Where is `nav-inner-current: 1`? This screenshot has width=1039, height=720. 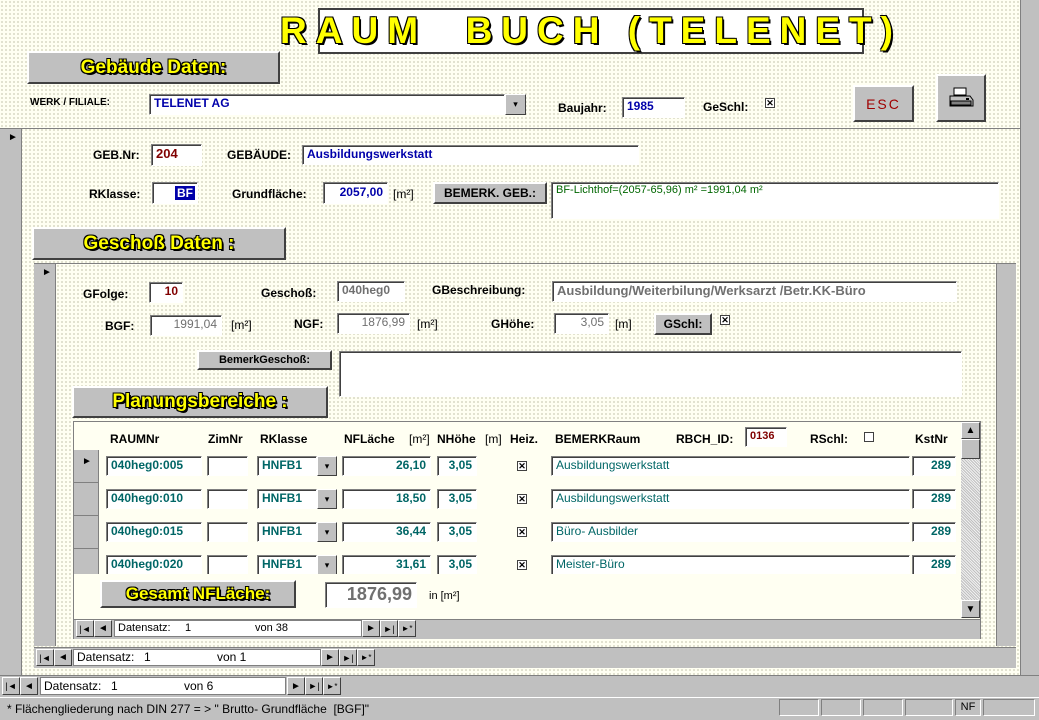
nav-inner-current: 1 is located at coordinates (188, 628).